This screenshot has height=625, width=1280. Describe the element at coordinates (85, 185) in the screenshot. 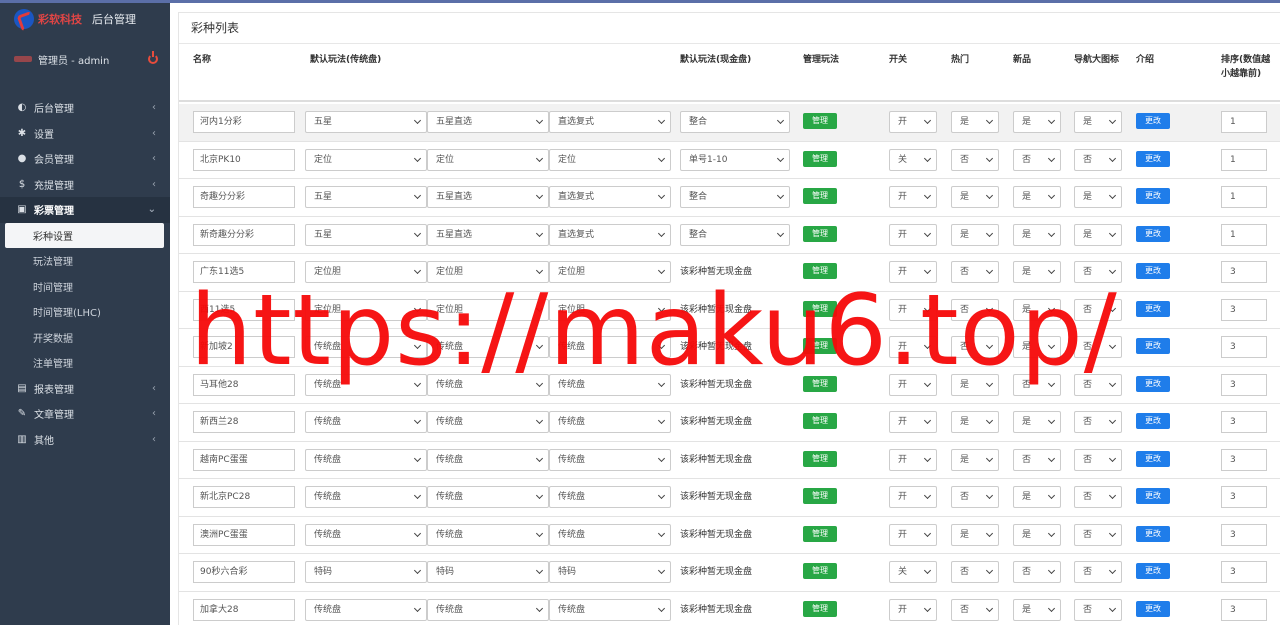

I see `sidebar-item: $ 充提管理 ‹` at that location.